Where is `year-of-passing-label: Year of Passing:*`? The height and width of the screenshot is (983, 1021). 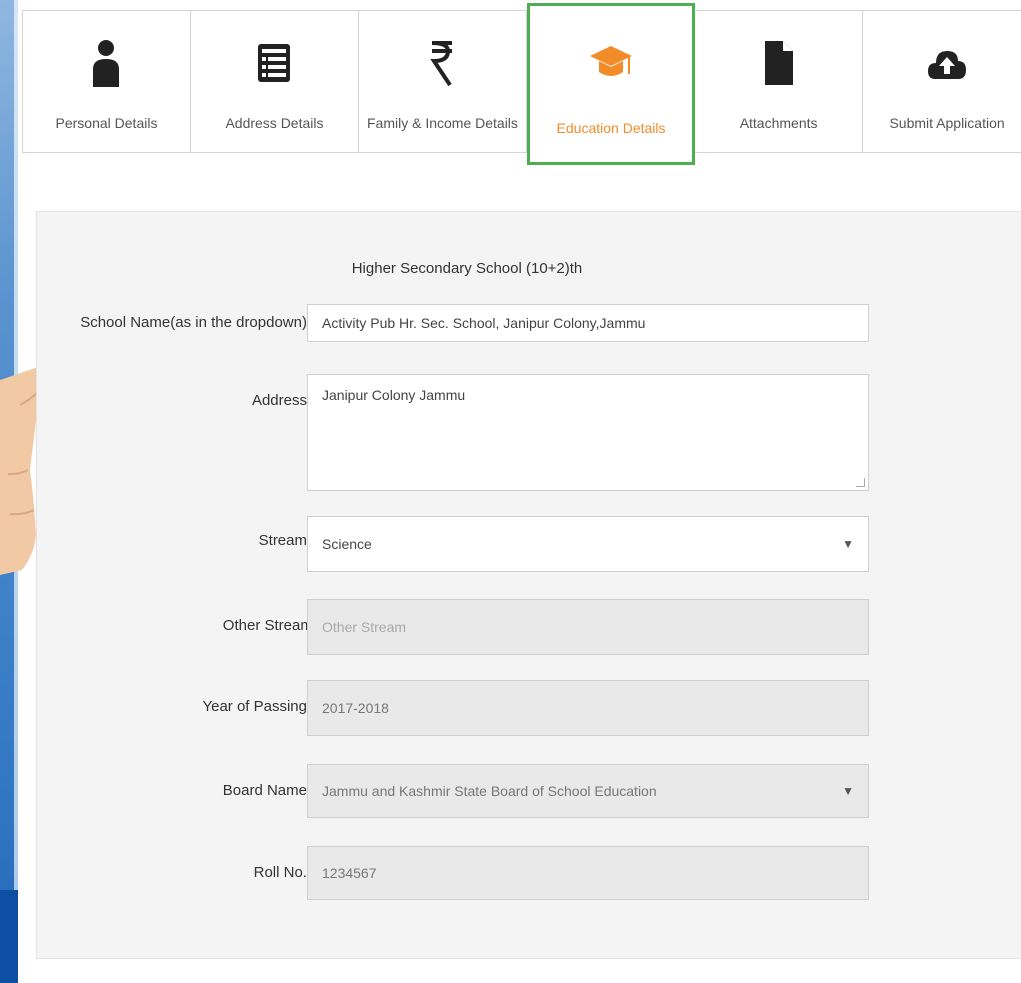 year-of-passing-label: Year of Passing:* is located at coordinates (259, 706).